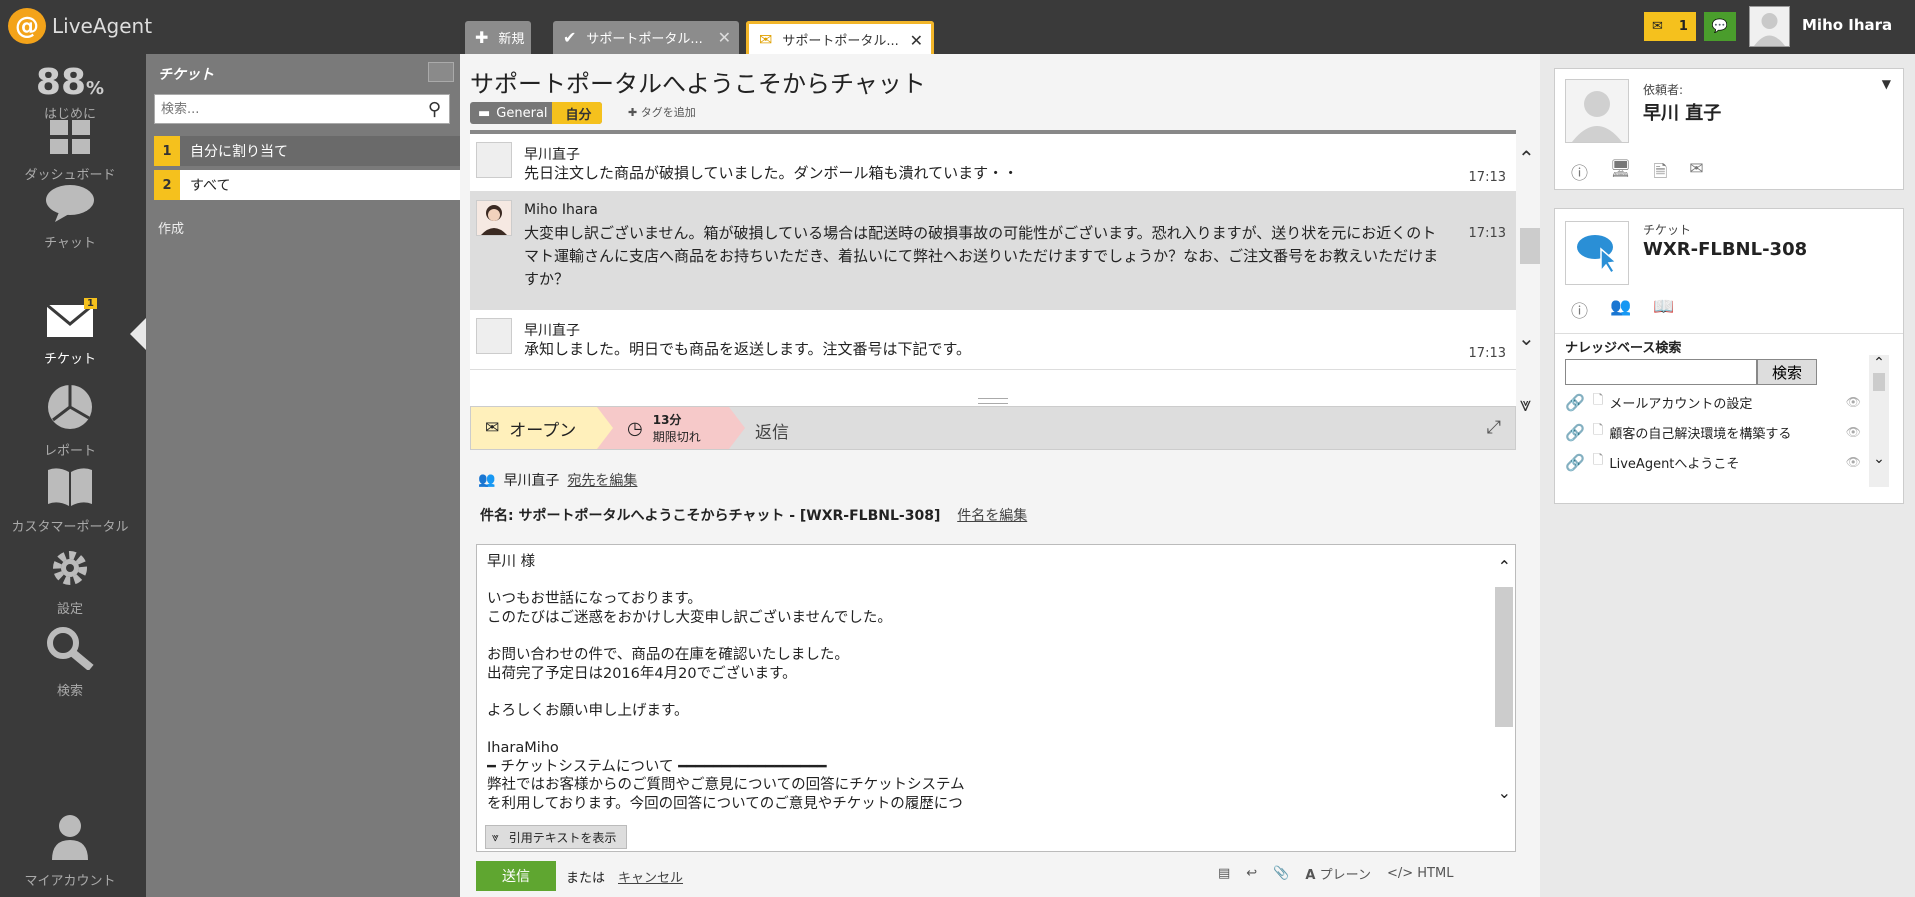  Describe the element at coordinates (1787, 372) in the screenshot. I see `kb-search-button: 検索` at that location.